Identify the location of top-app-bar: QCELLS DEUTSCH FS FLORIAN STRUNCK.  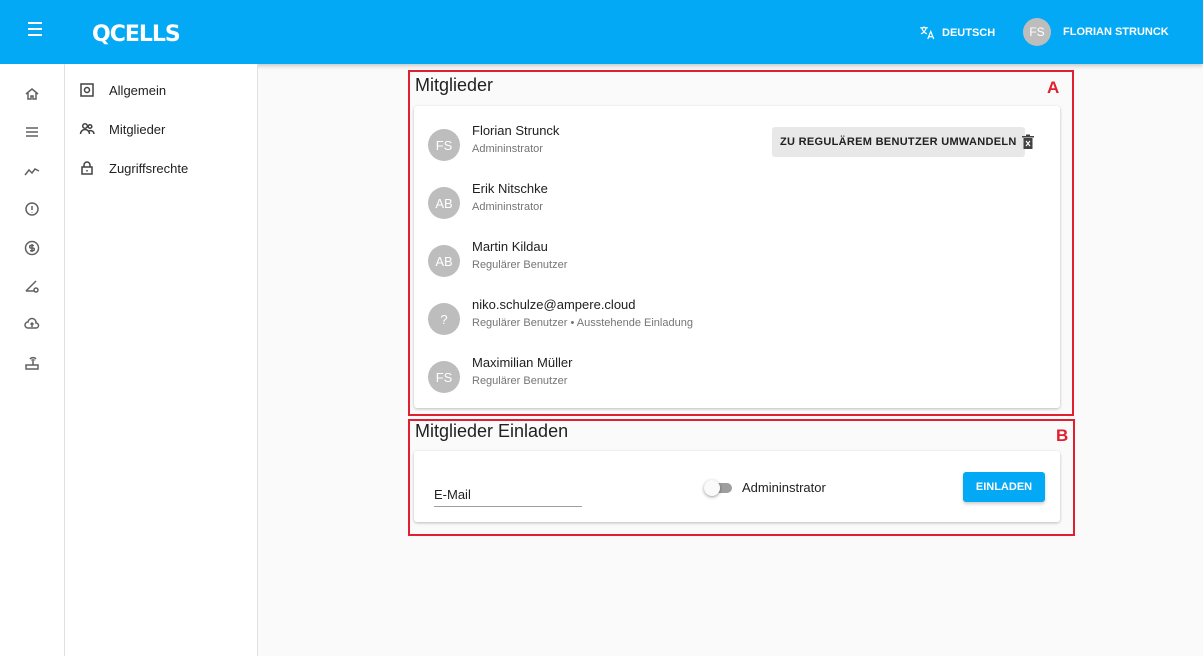
(601, 32).